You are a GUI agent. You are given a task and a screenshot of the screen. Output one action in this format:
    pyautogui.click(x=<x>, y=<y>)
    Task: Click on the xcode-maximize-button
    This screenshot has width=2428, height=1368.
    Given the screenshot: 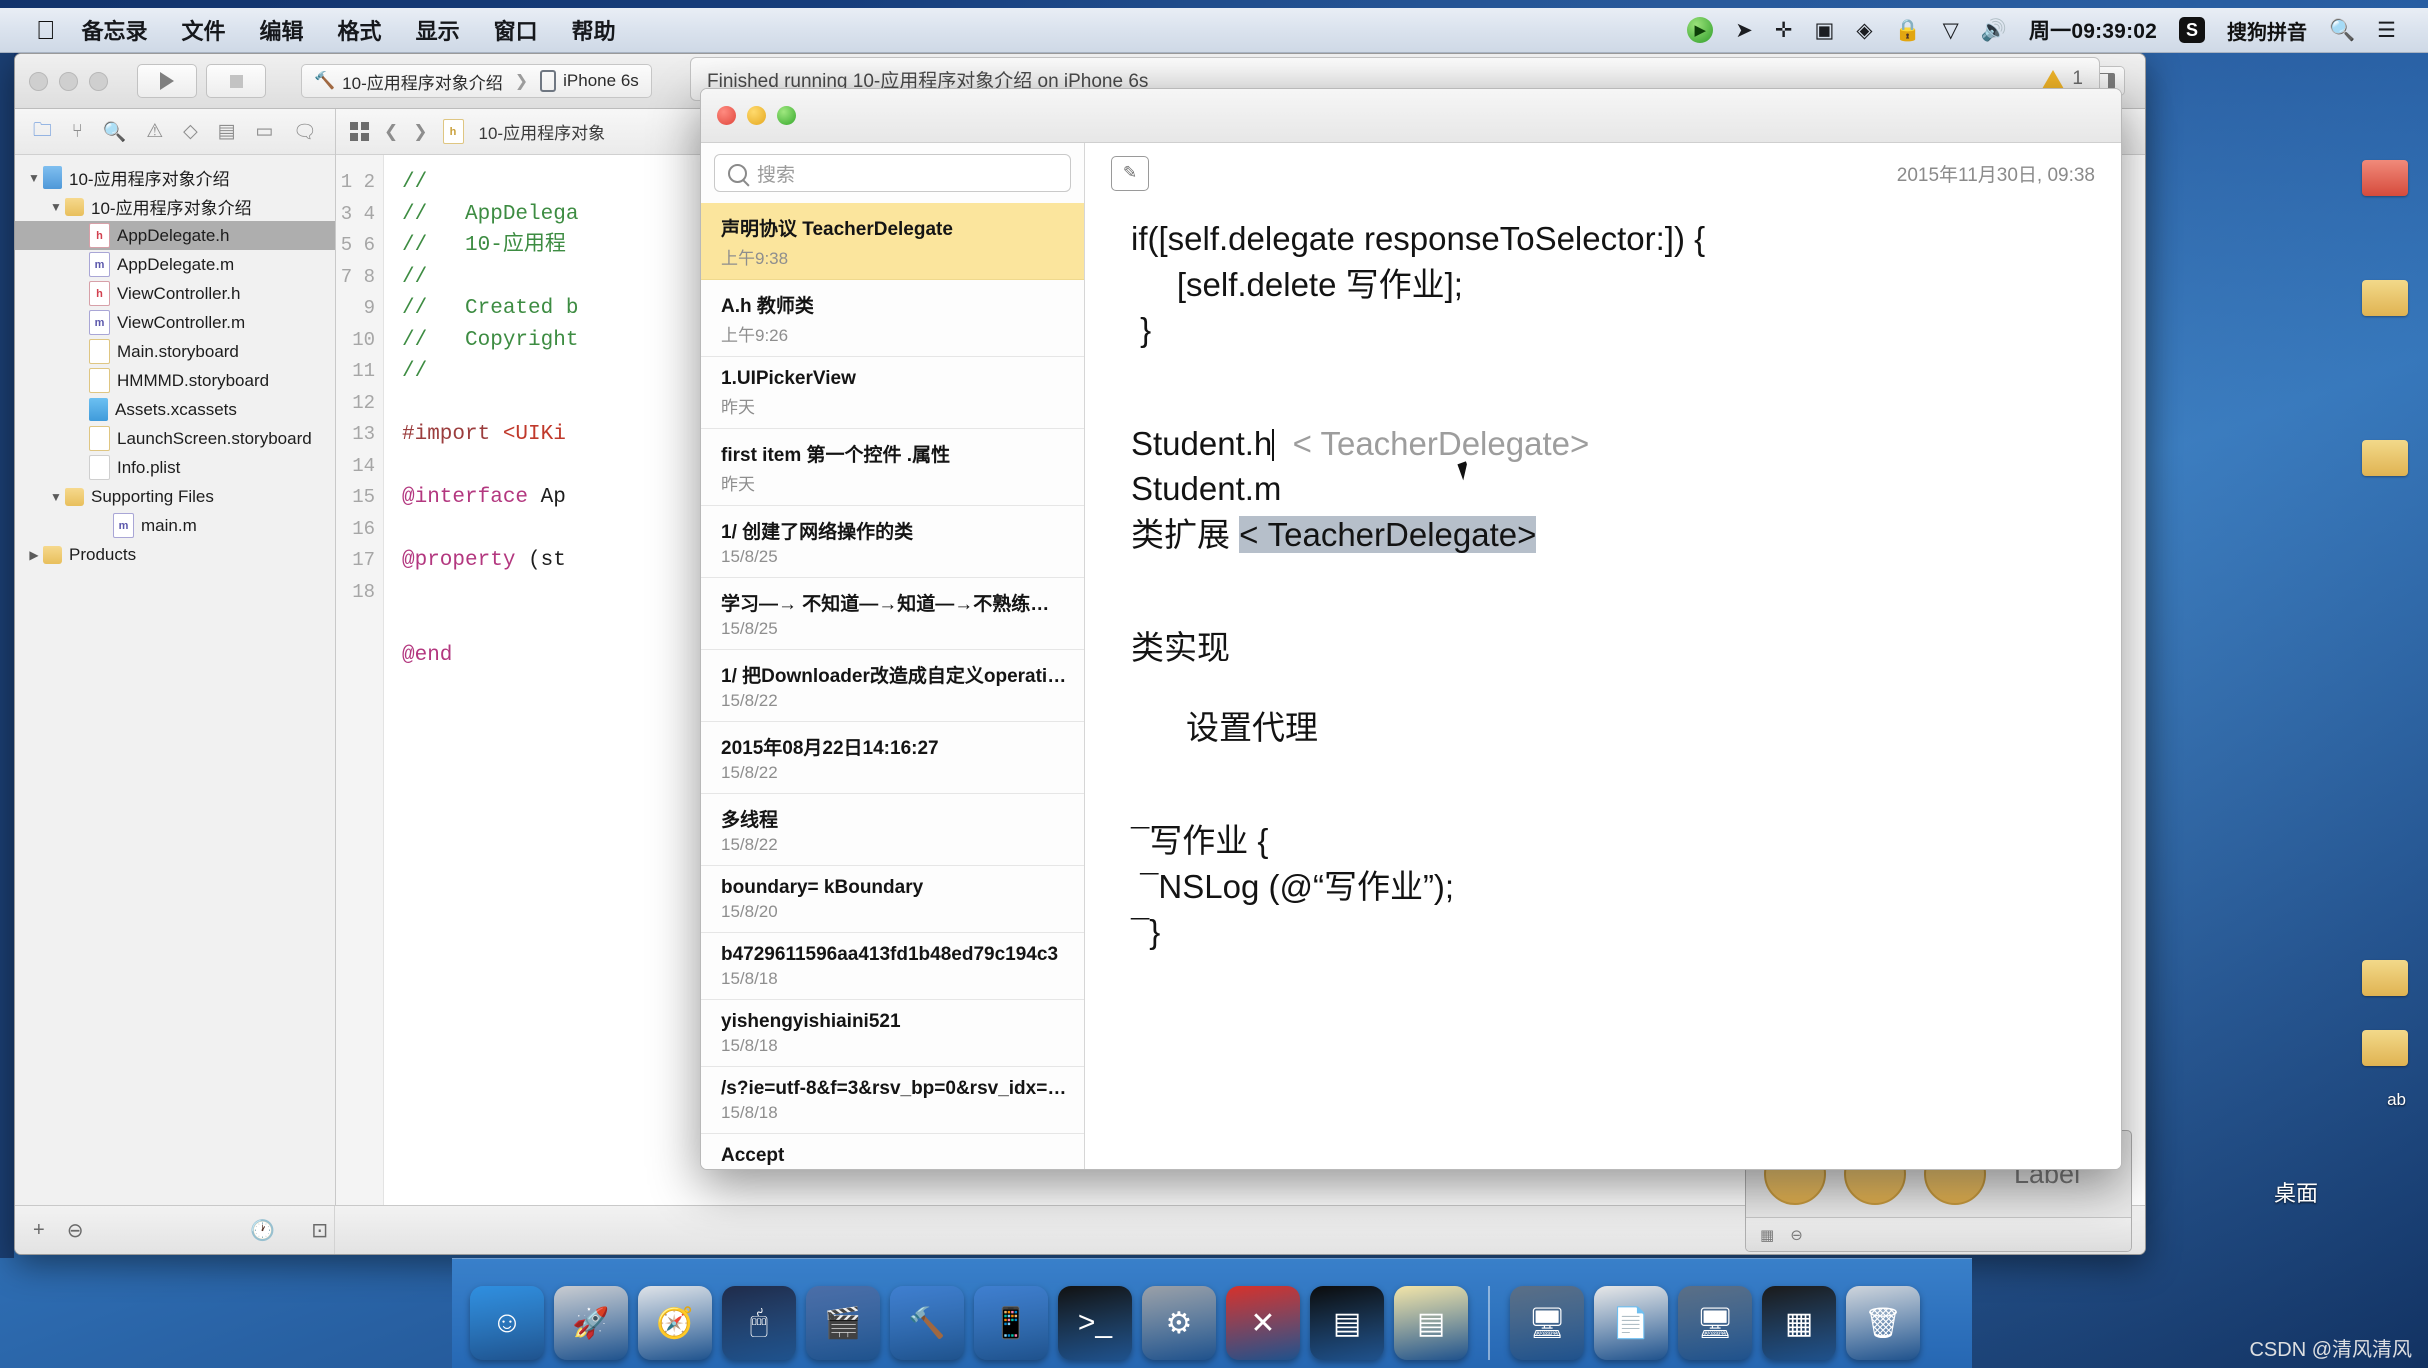 What is the action you would take?
    pyautogui.click(x=98, y=81)
    